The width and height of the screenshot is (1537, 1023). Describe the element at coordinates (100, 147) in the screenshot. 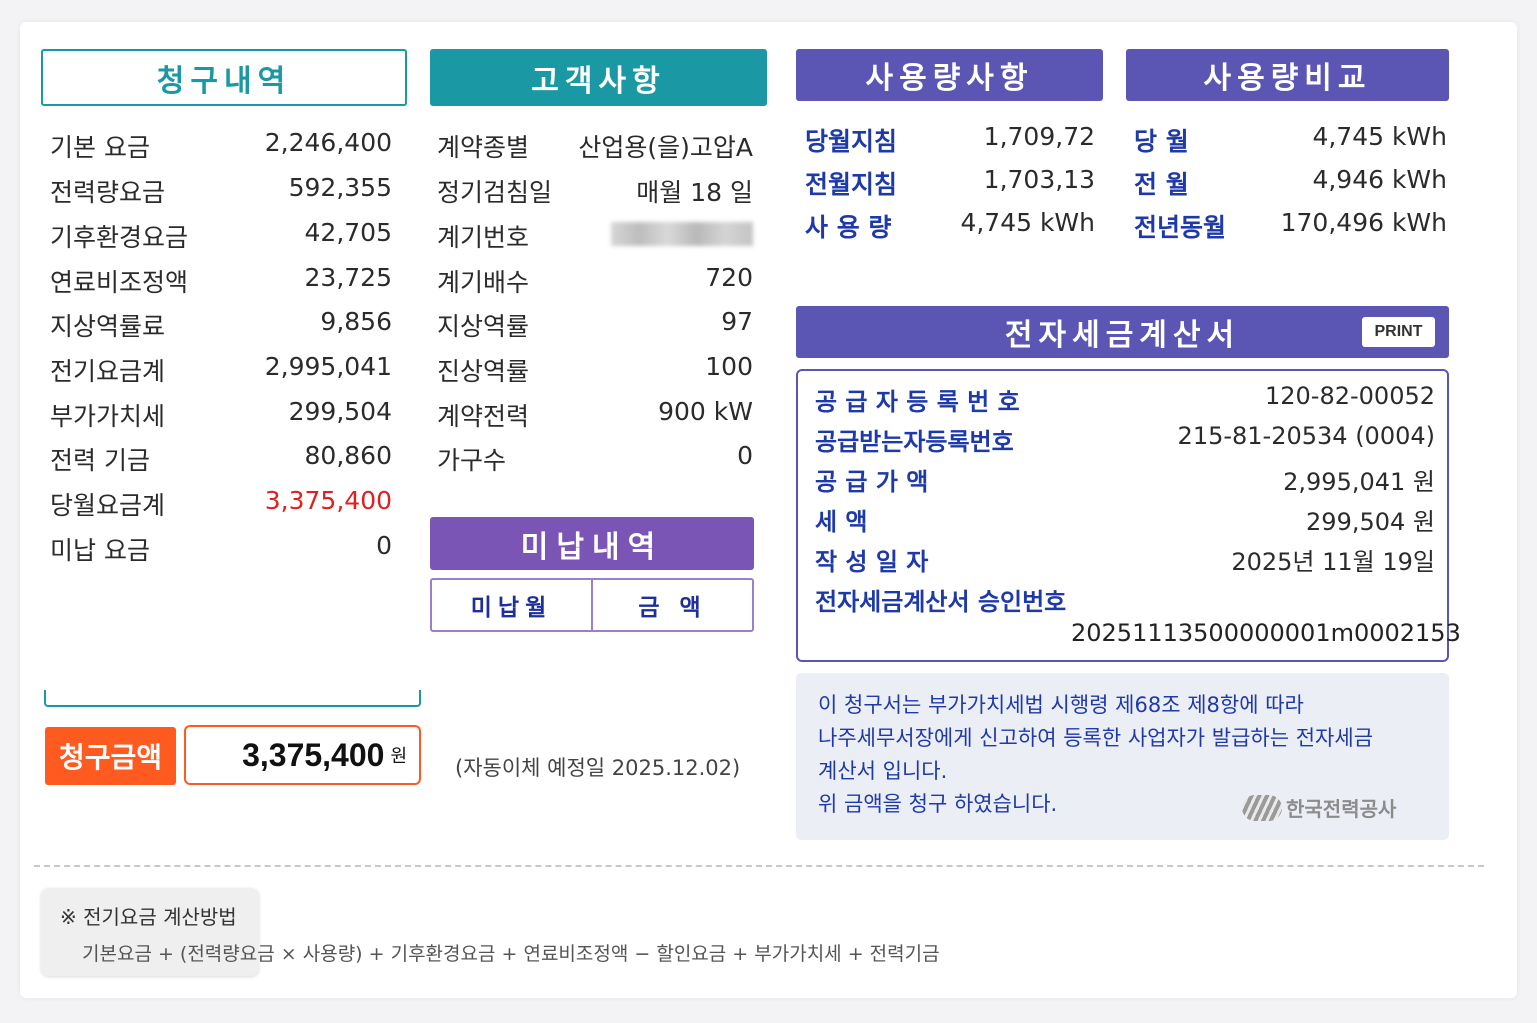

I see `billing-label: 기본 요금` at that location.